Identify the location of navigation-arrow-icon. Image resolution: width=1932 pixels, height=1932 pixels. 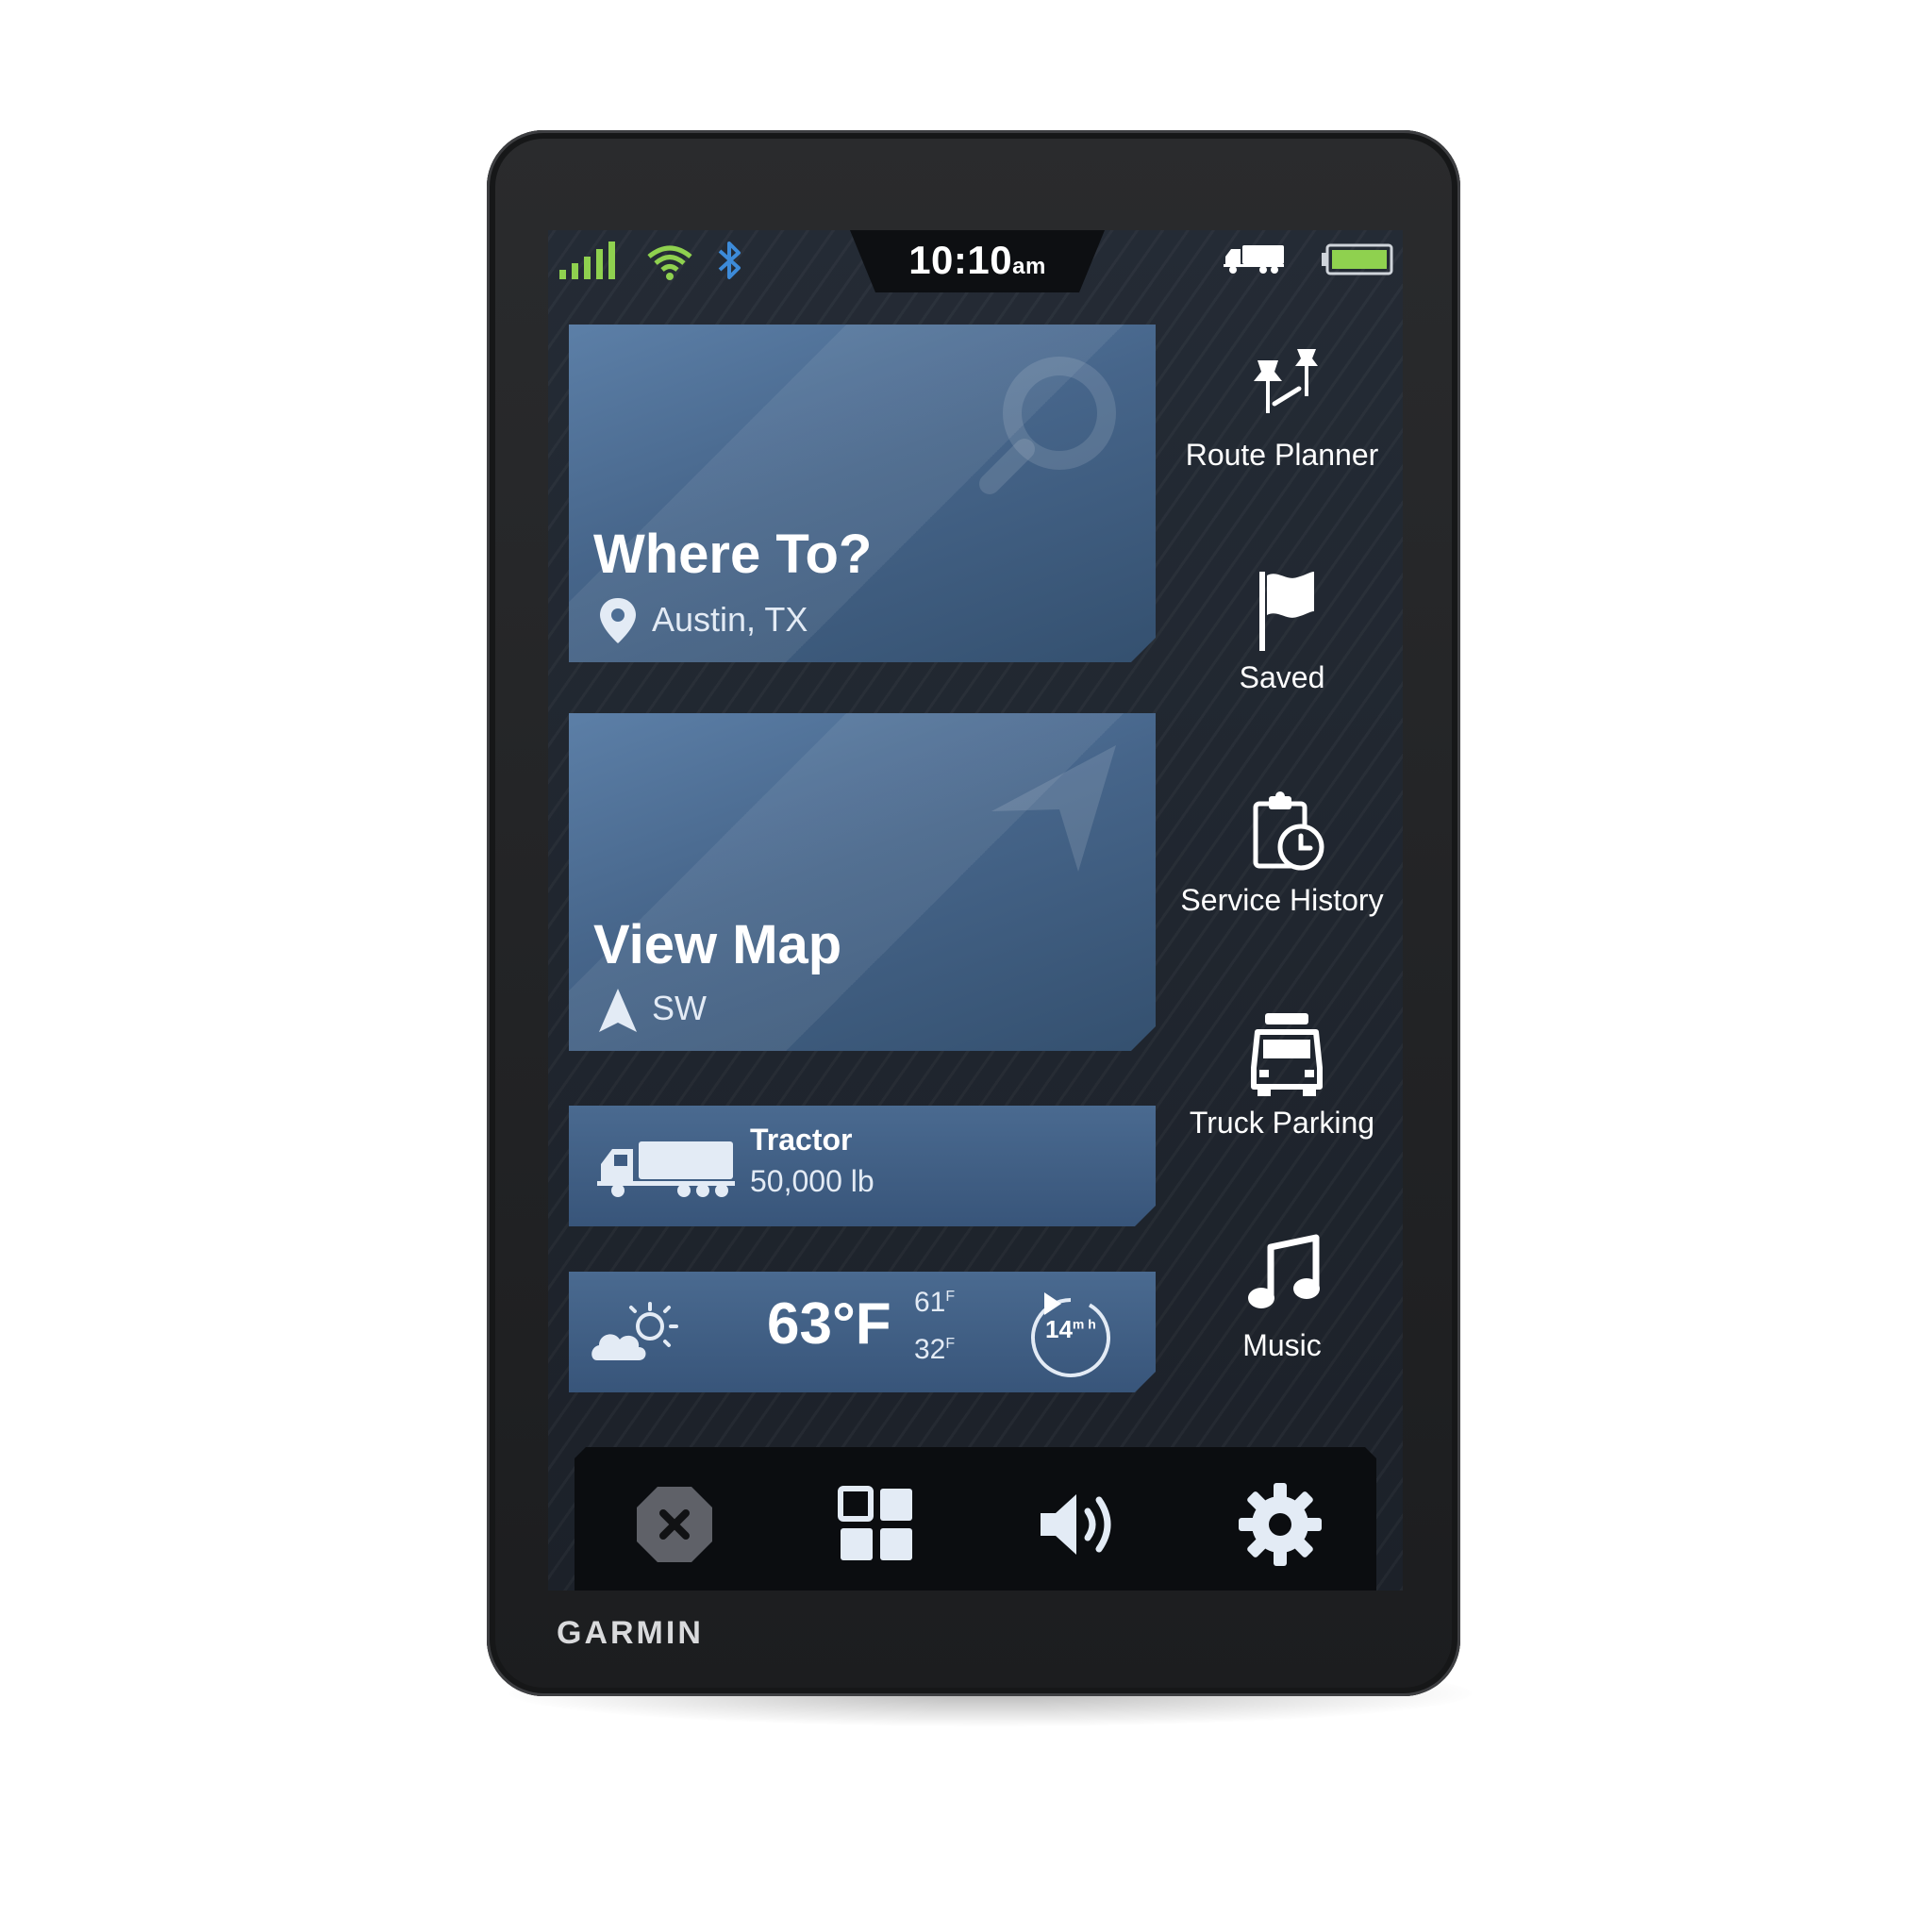
(1054, 808).